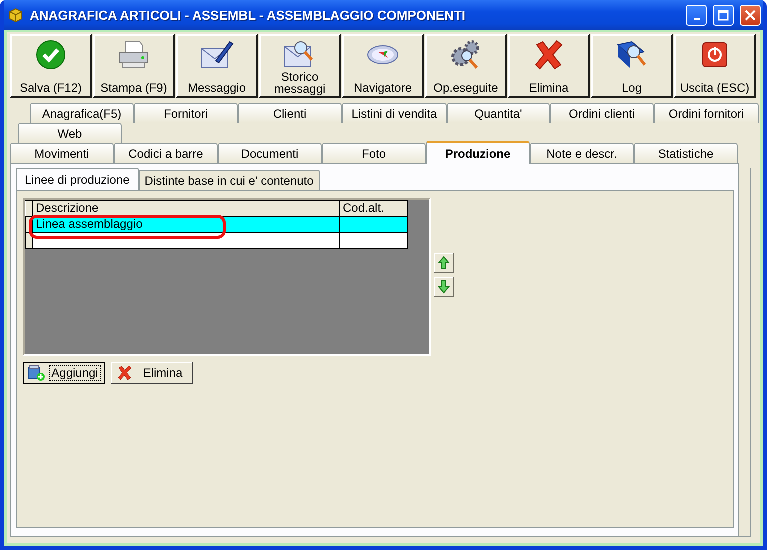  I want to click on toolbar-button: Storico messaggi, so click(300, 66).